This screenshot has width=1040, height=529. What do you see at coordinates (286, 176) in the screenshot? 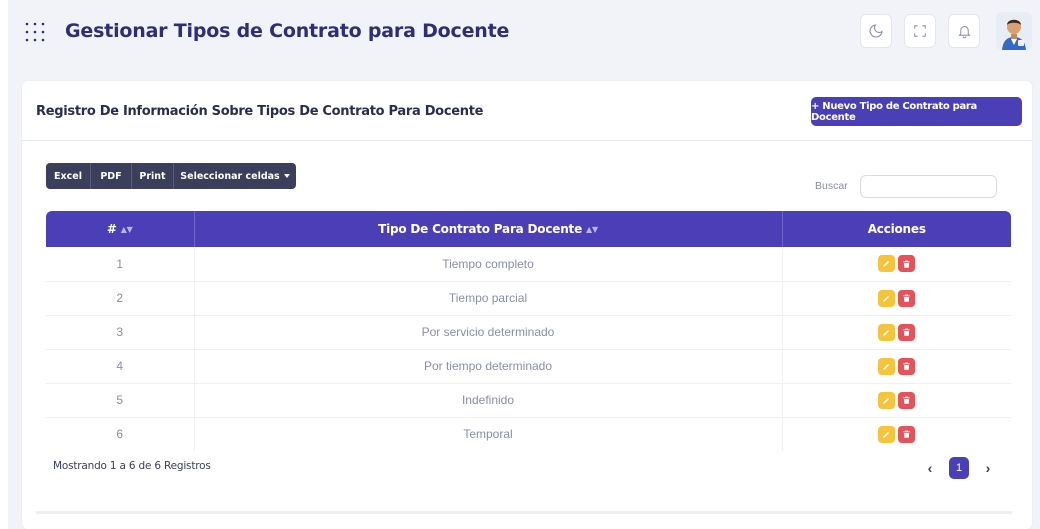
I see `caret-down-icon` at bounding box center [286, 176].